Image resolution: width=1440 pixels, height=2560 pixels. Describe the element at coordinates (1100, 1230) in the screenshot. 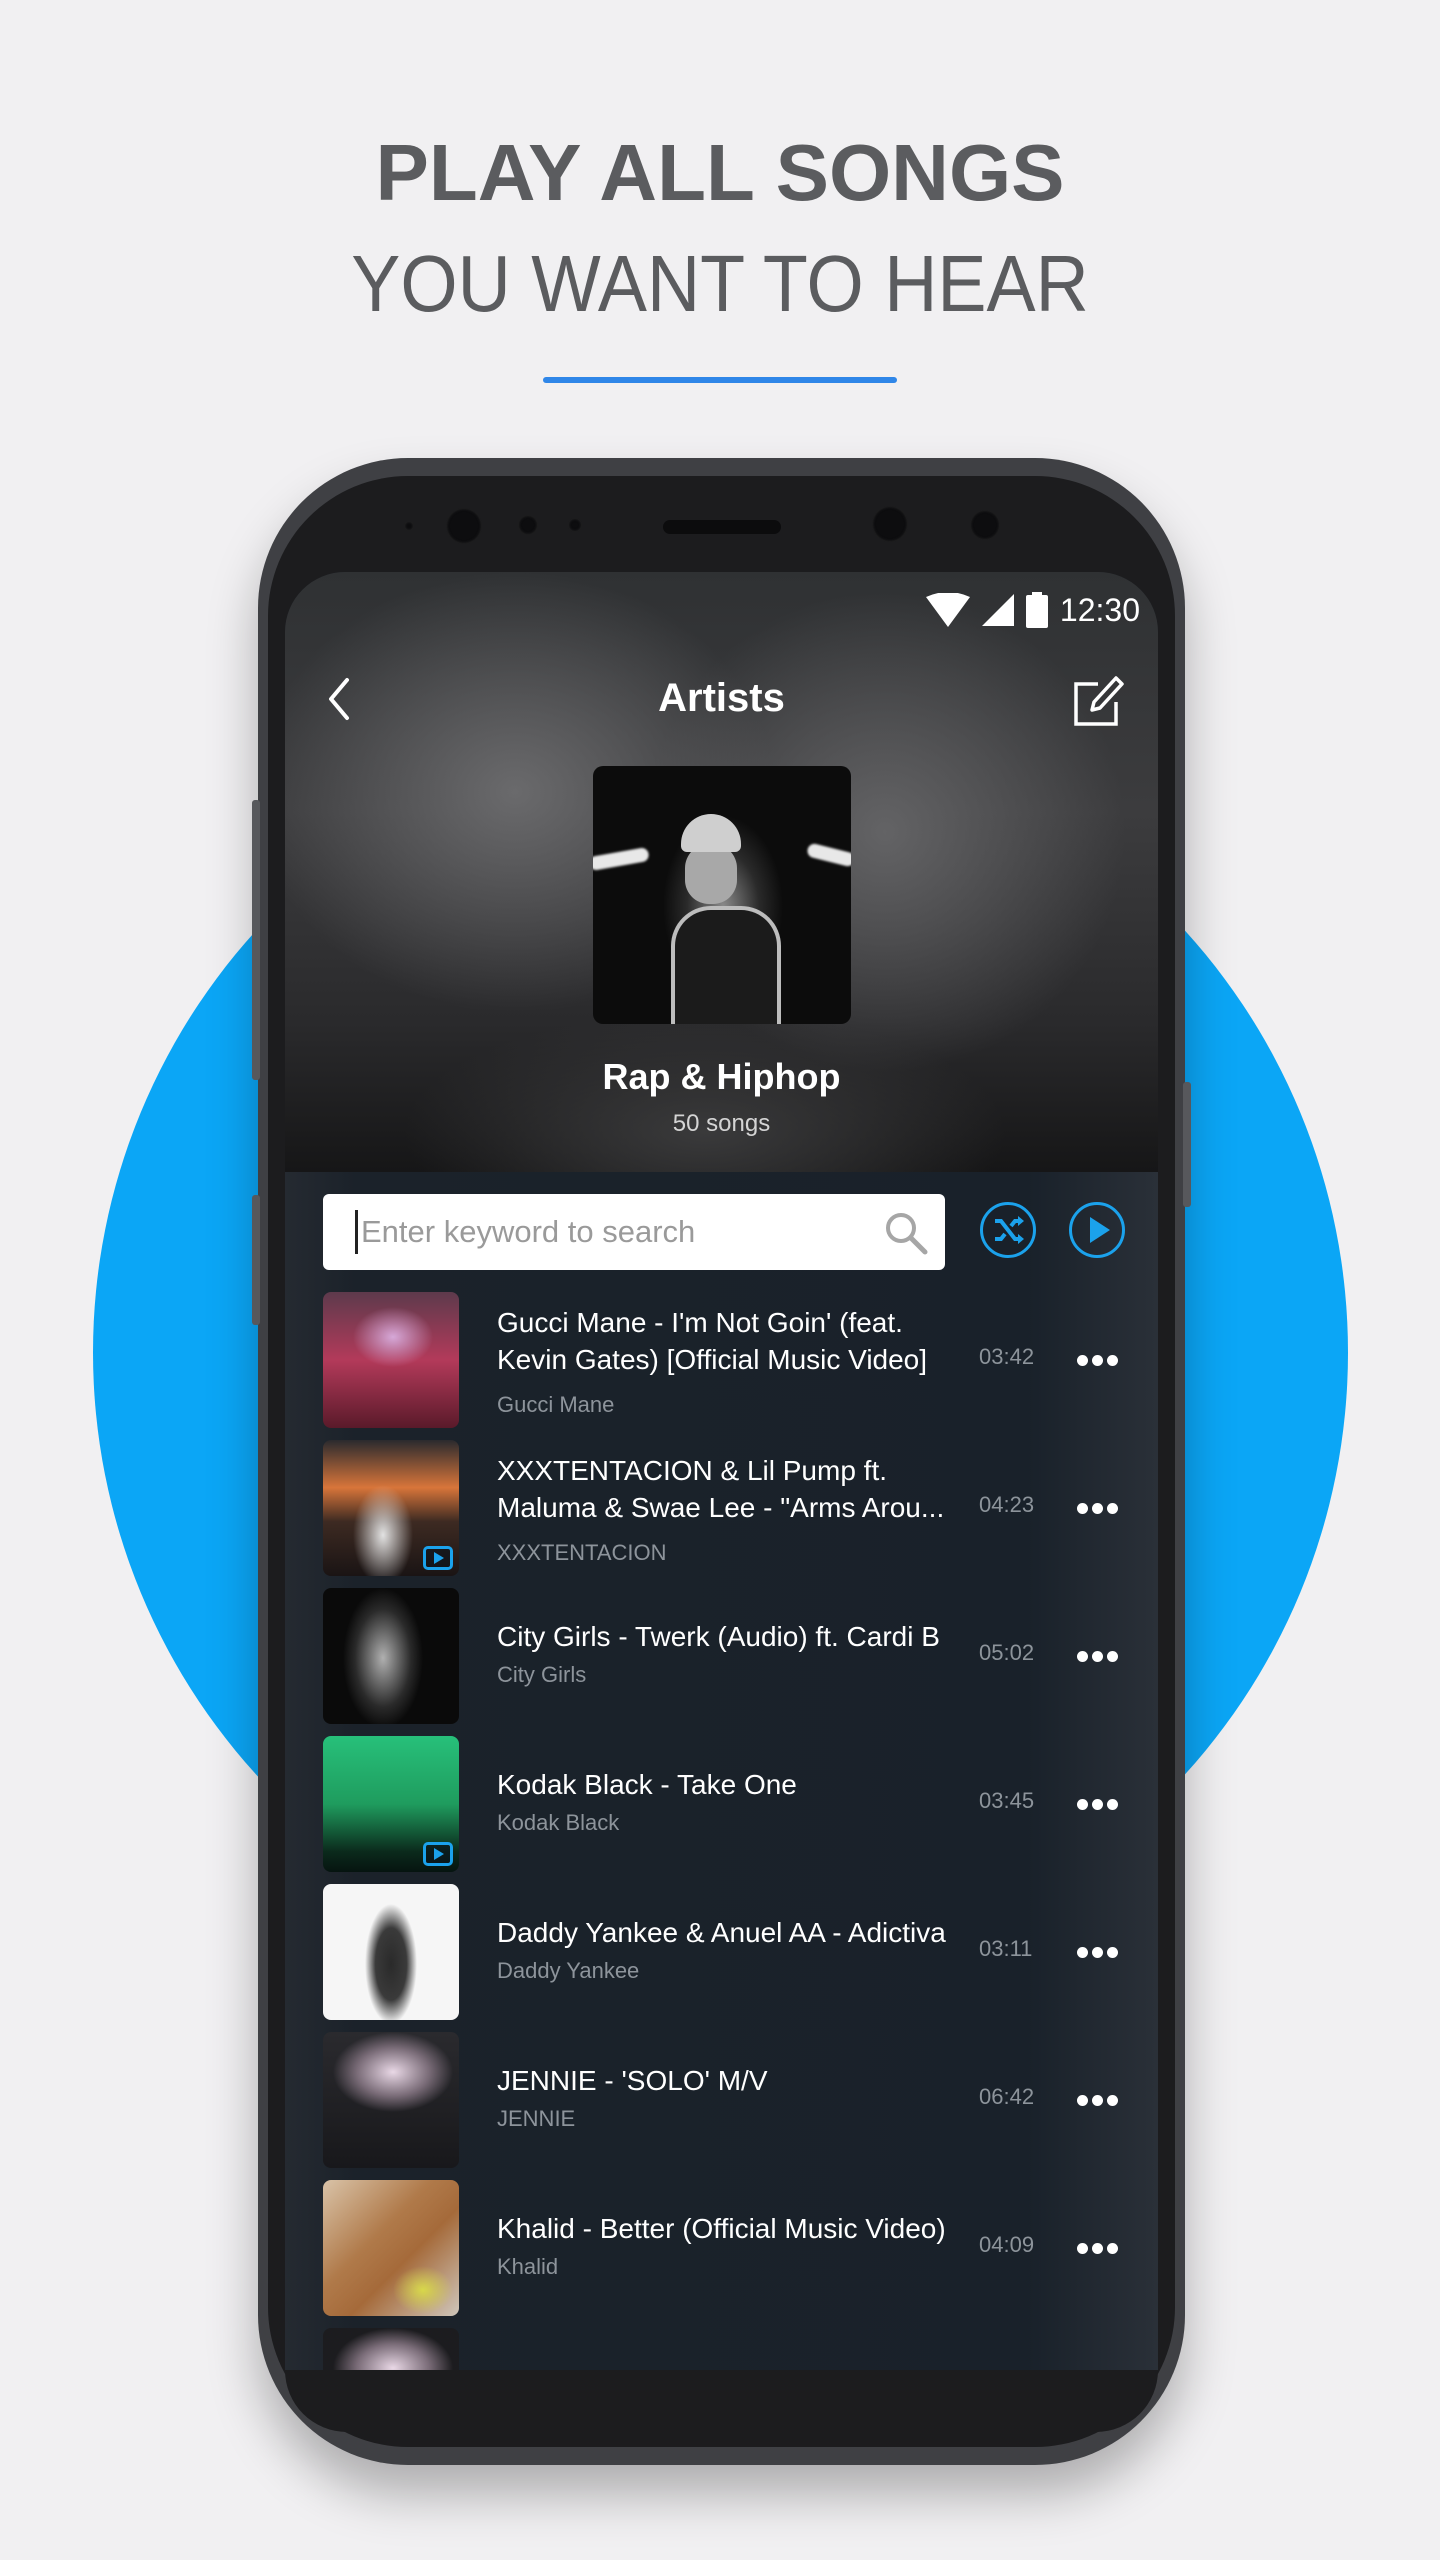

I see `play-icon` at that location.